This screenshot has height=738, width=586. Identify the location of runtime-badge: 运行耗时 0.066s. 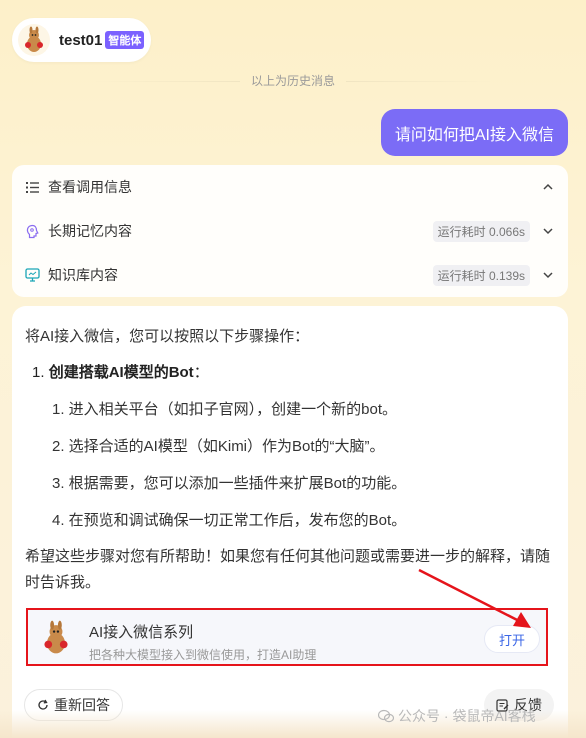
(481, 231).